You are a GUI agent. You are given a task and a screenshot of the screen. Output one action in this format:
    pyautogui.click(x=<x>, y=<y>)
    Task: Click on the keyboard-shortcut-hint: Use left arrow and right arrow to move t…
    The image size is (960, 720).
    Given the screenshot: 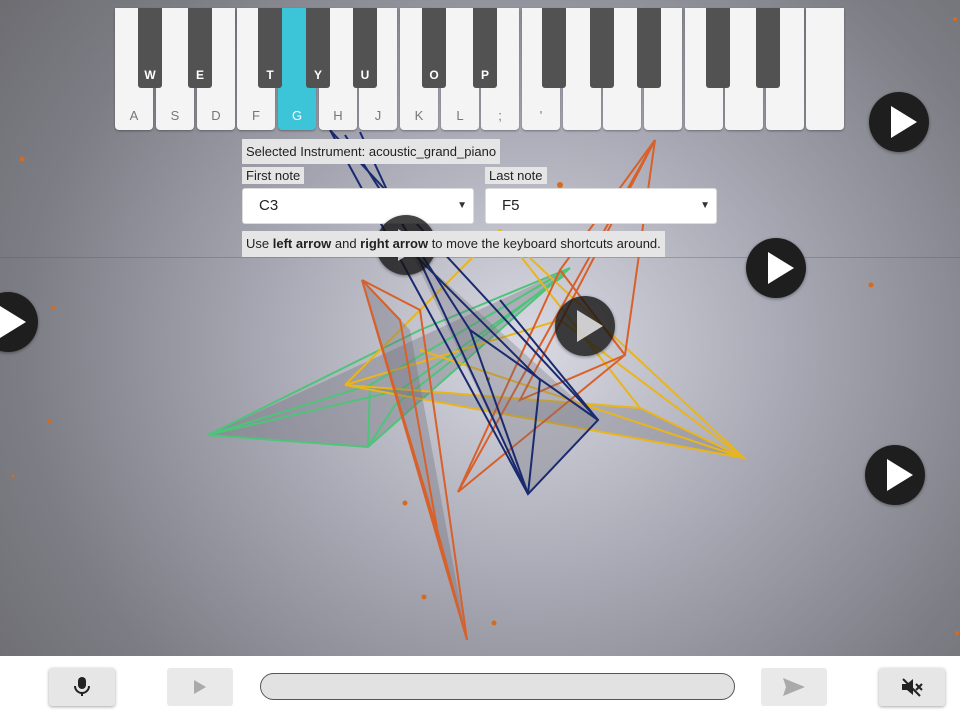 What is the action you would take?
    pyautogui.click(x=453, y=244)
    